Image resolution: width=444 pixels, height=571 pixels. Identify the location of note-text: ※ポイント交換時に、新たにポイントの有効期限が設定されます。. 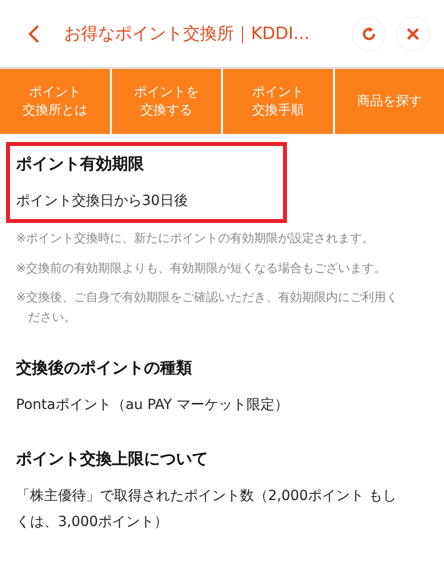
(195, 238).